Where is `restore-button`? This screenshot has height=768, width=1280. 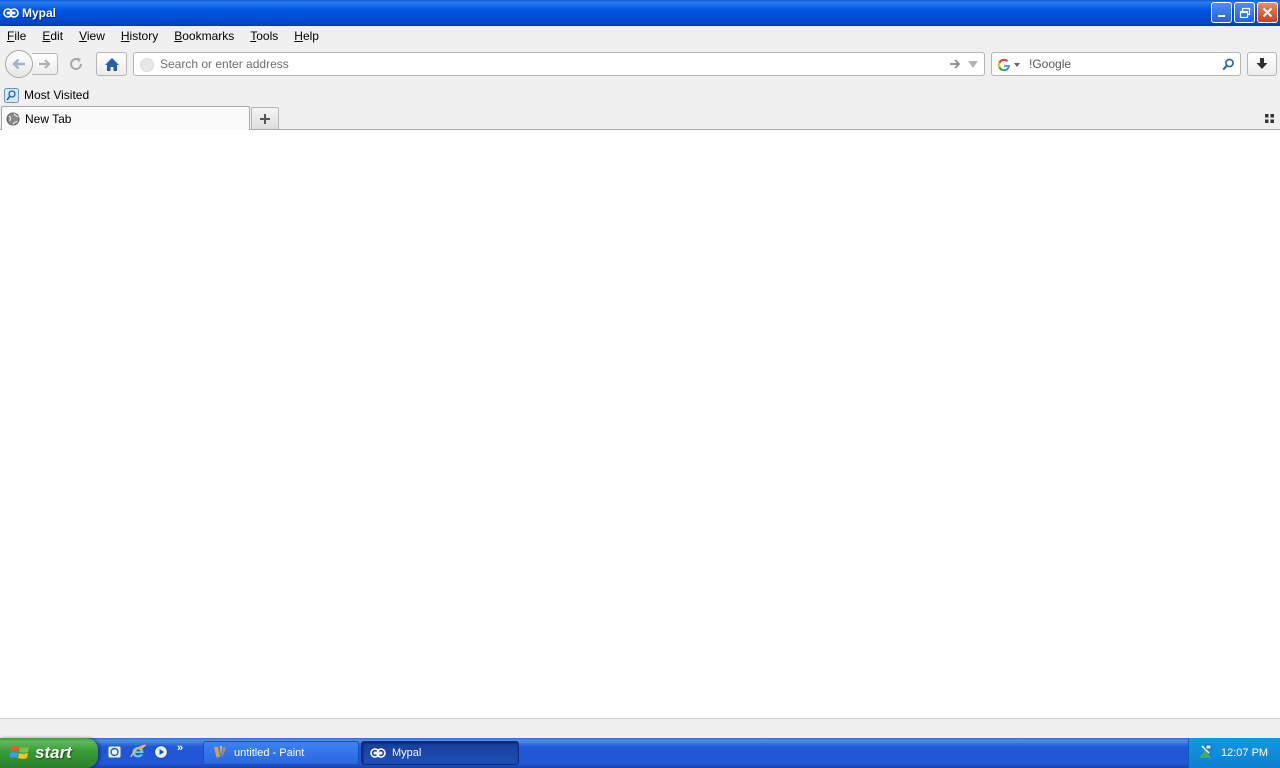
restore-button is located at coordinates (1244, 12).